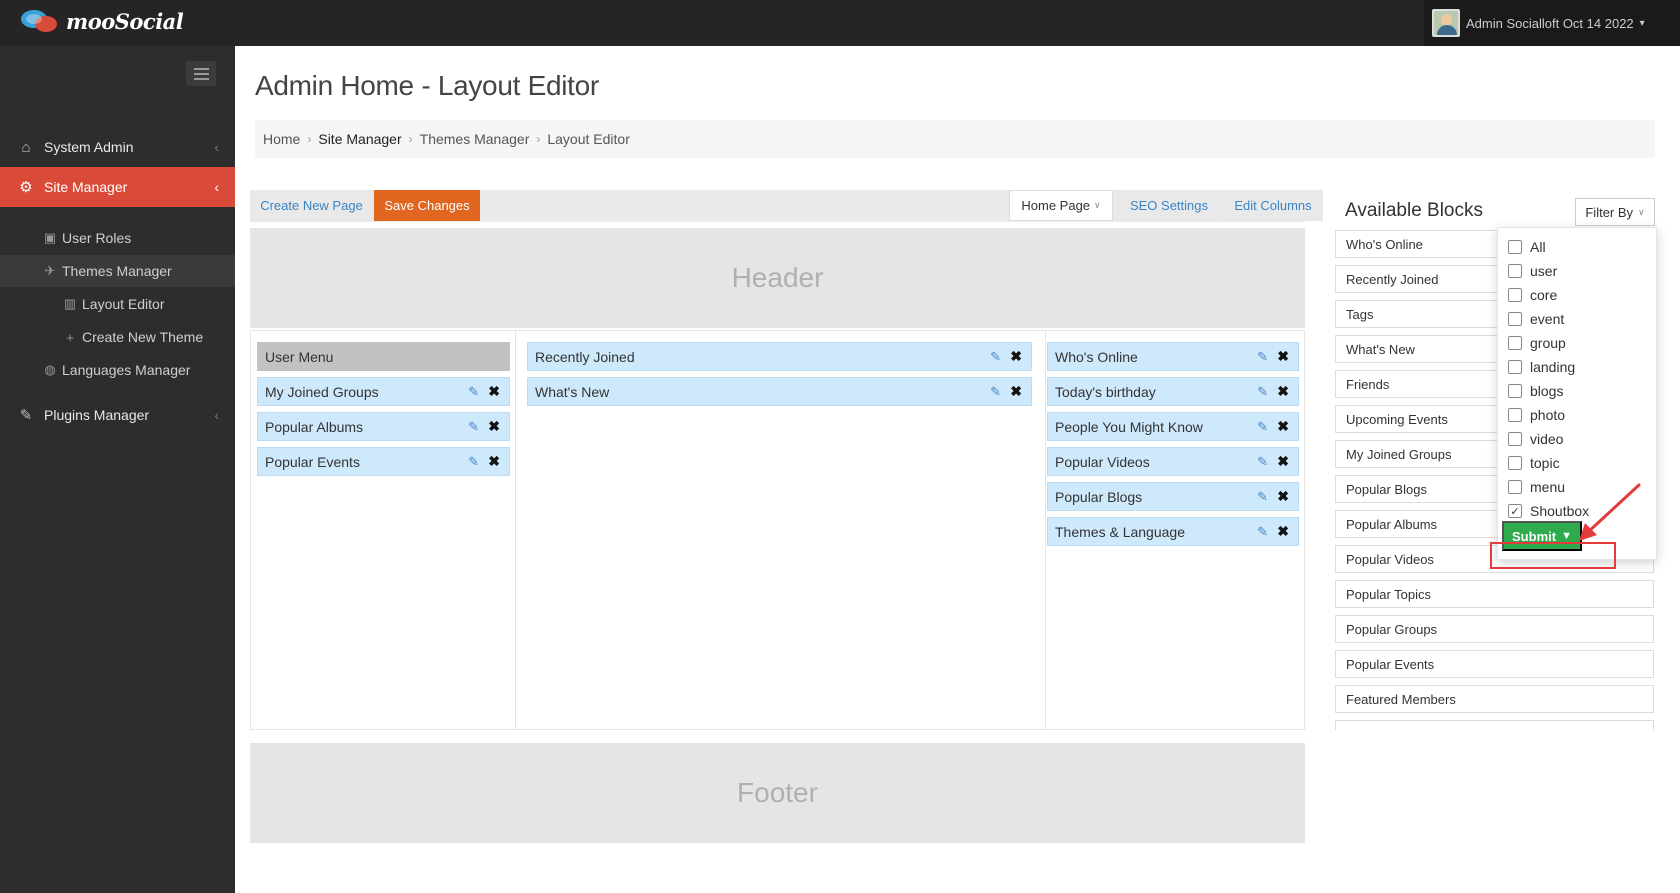 The width and height of the screenshot is (1680, 893). I want to click on sidebar-subitem-label: Layout Editor, so click(123, 304).